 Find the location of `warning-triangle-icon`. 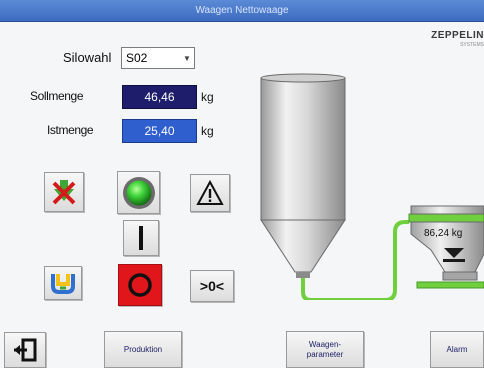

warning-triangle-icon is located at coordinates (210, 192).